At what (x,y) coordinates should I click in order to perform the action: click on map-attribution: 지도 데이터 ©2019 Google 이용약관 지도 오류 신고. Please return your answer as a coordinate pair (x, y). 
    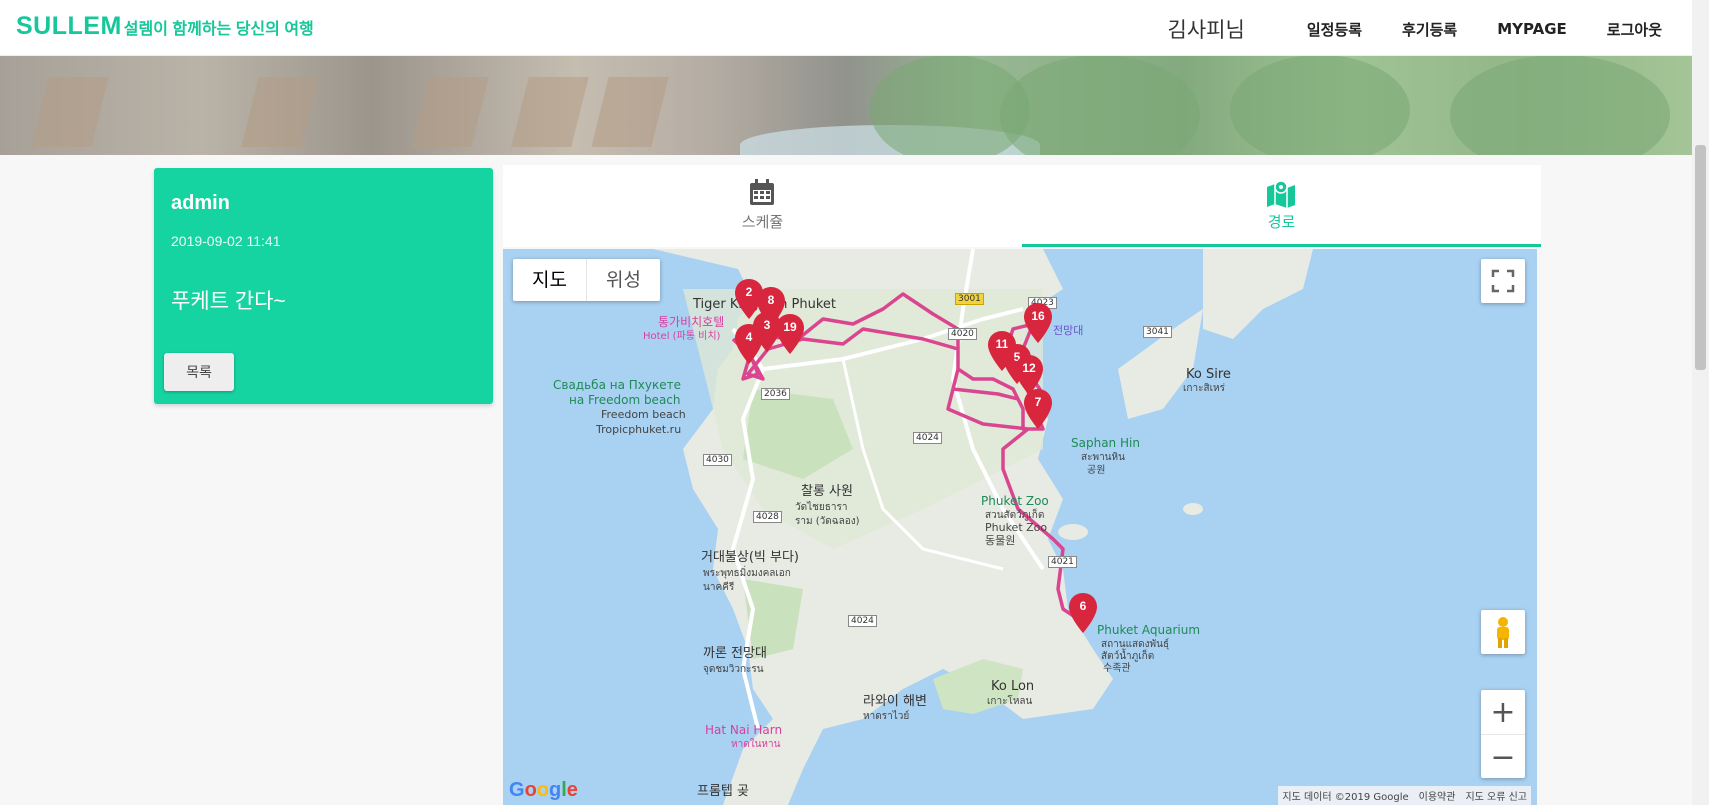
    Looking at the image, I should click on (1404, 795).